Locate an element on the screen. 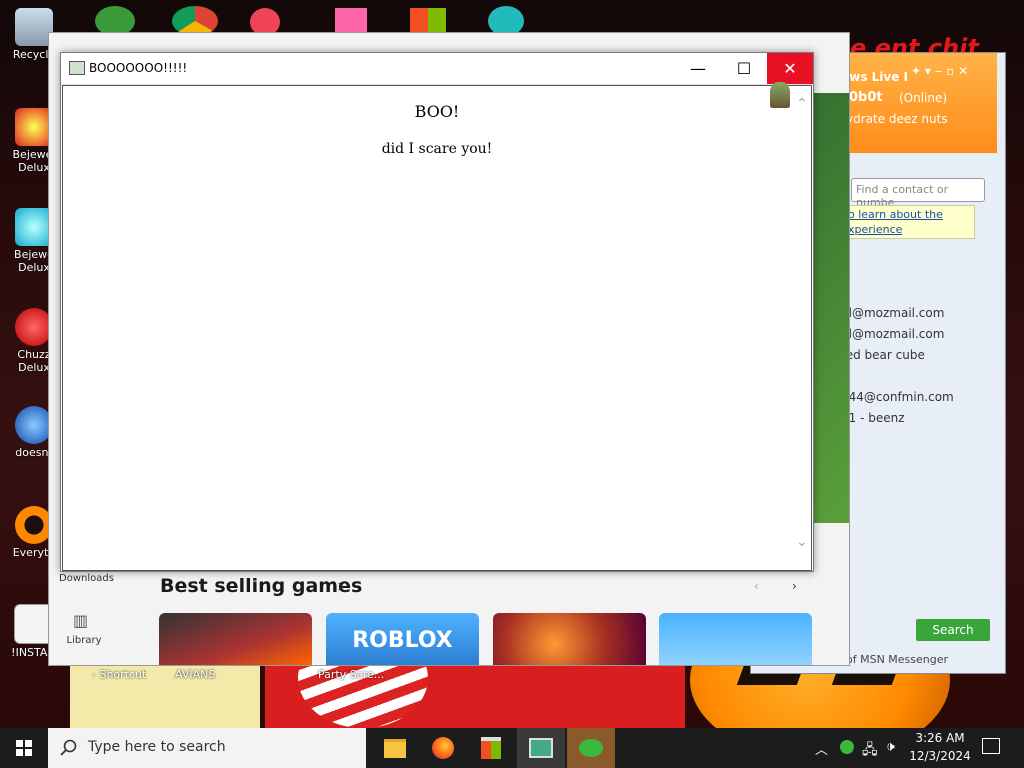 The height and width of the screenshot is (768, 1024). store-sidebar-library: Library is located at coordinates (84, 640).